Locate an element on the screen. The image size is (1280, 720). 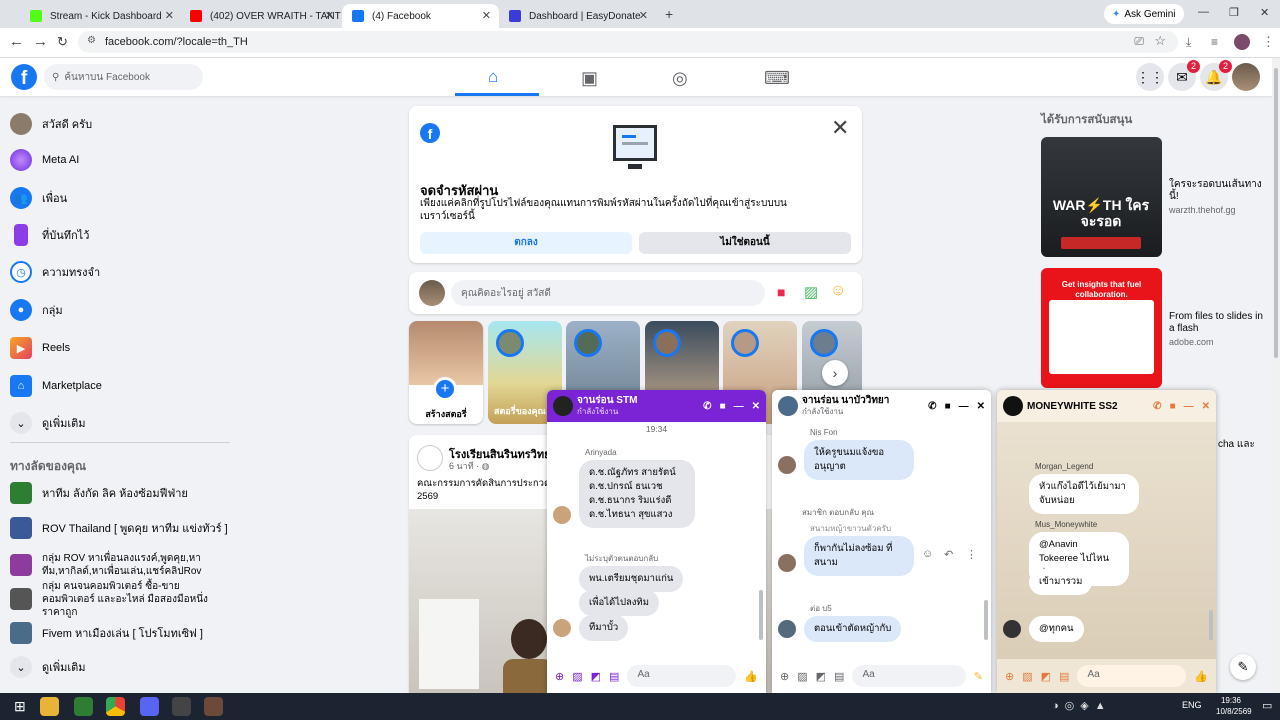
sidebar-item-profile: สวัสดี ครับ is located at coordinates (120, 124).